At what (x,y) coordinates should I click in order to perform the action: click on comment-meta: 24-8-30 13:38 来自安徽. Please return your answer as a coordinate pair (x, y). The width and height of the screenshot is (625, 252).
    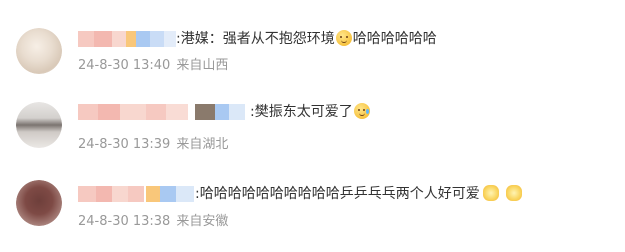
    Looking at the image, I should click on (153, 222).